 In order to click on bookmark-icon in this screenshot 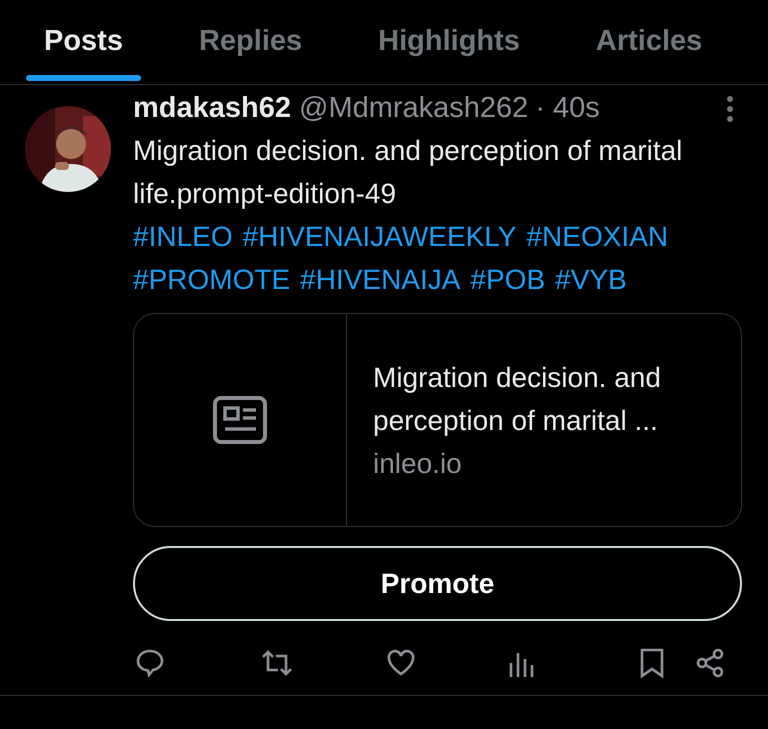, I will do `click(652, 663)`.